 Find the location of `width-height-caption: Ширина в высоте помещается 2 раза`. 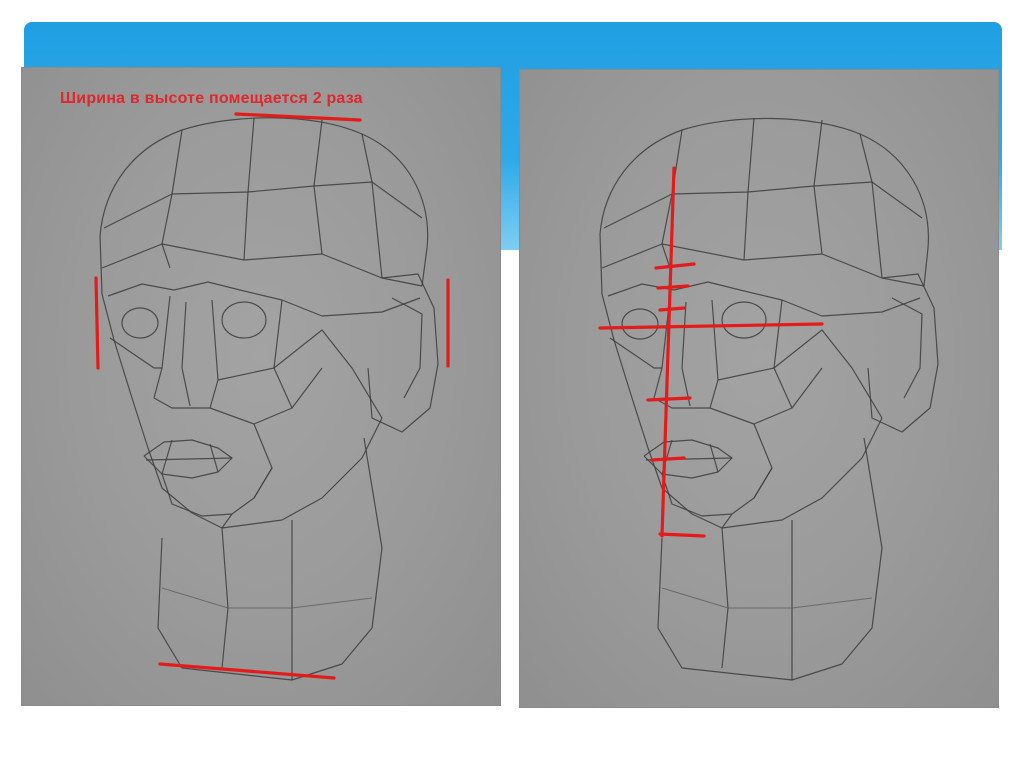

width-height-caption: Ширина в высоте помещается 2 раза is located at coordinates (211, 98).